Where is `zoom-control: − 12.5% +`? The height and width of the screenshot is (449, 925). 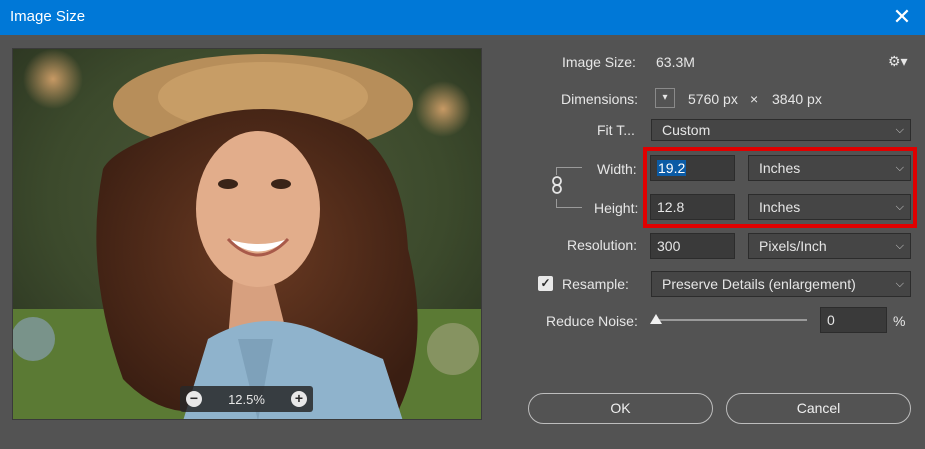 zoom-control: − 12.5% + is located at coordinates (246, 399).